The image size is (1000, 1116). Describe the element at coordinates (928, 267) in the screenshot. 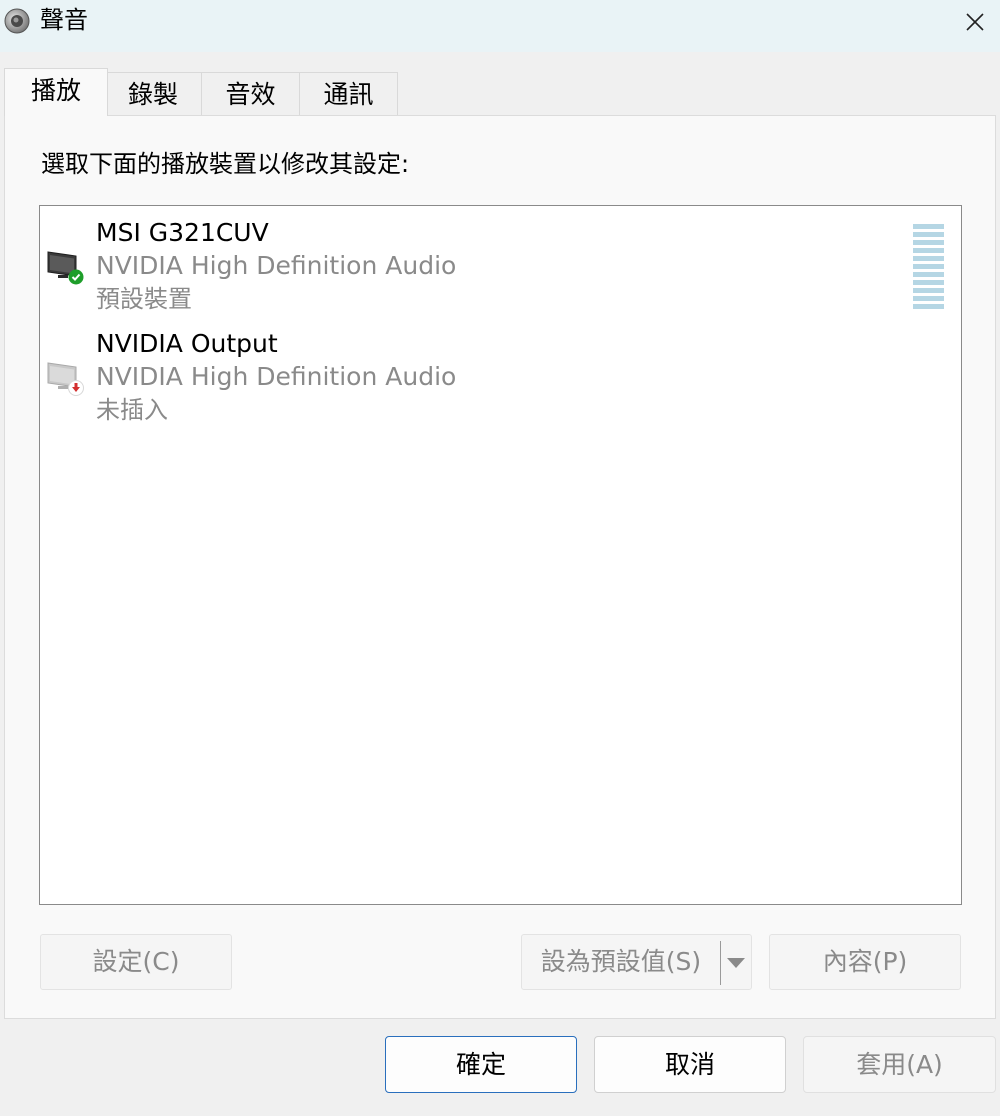

I see `volume-meter` at that location.